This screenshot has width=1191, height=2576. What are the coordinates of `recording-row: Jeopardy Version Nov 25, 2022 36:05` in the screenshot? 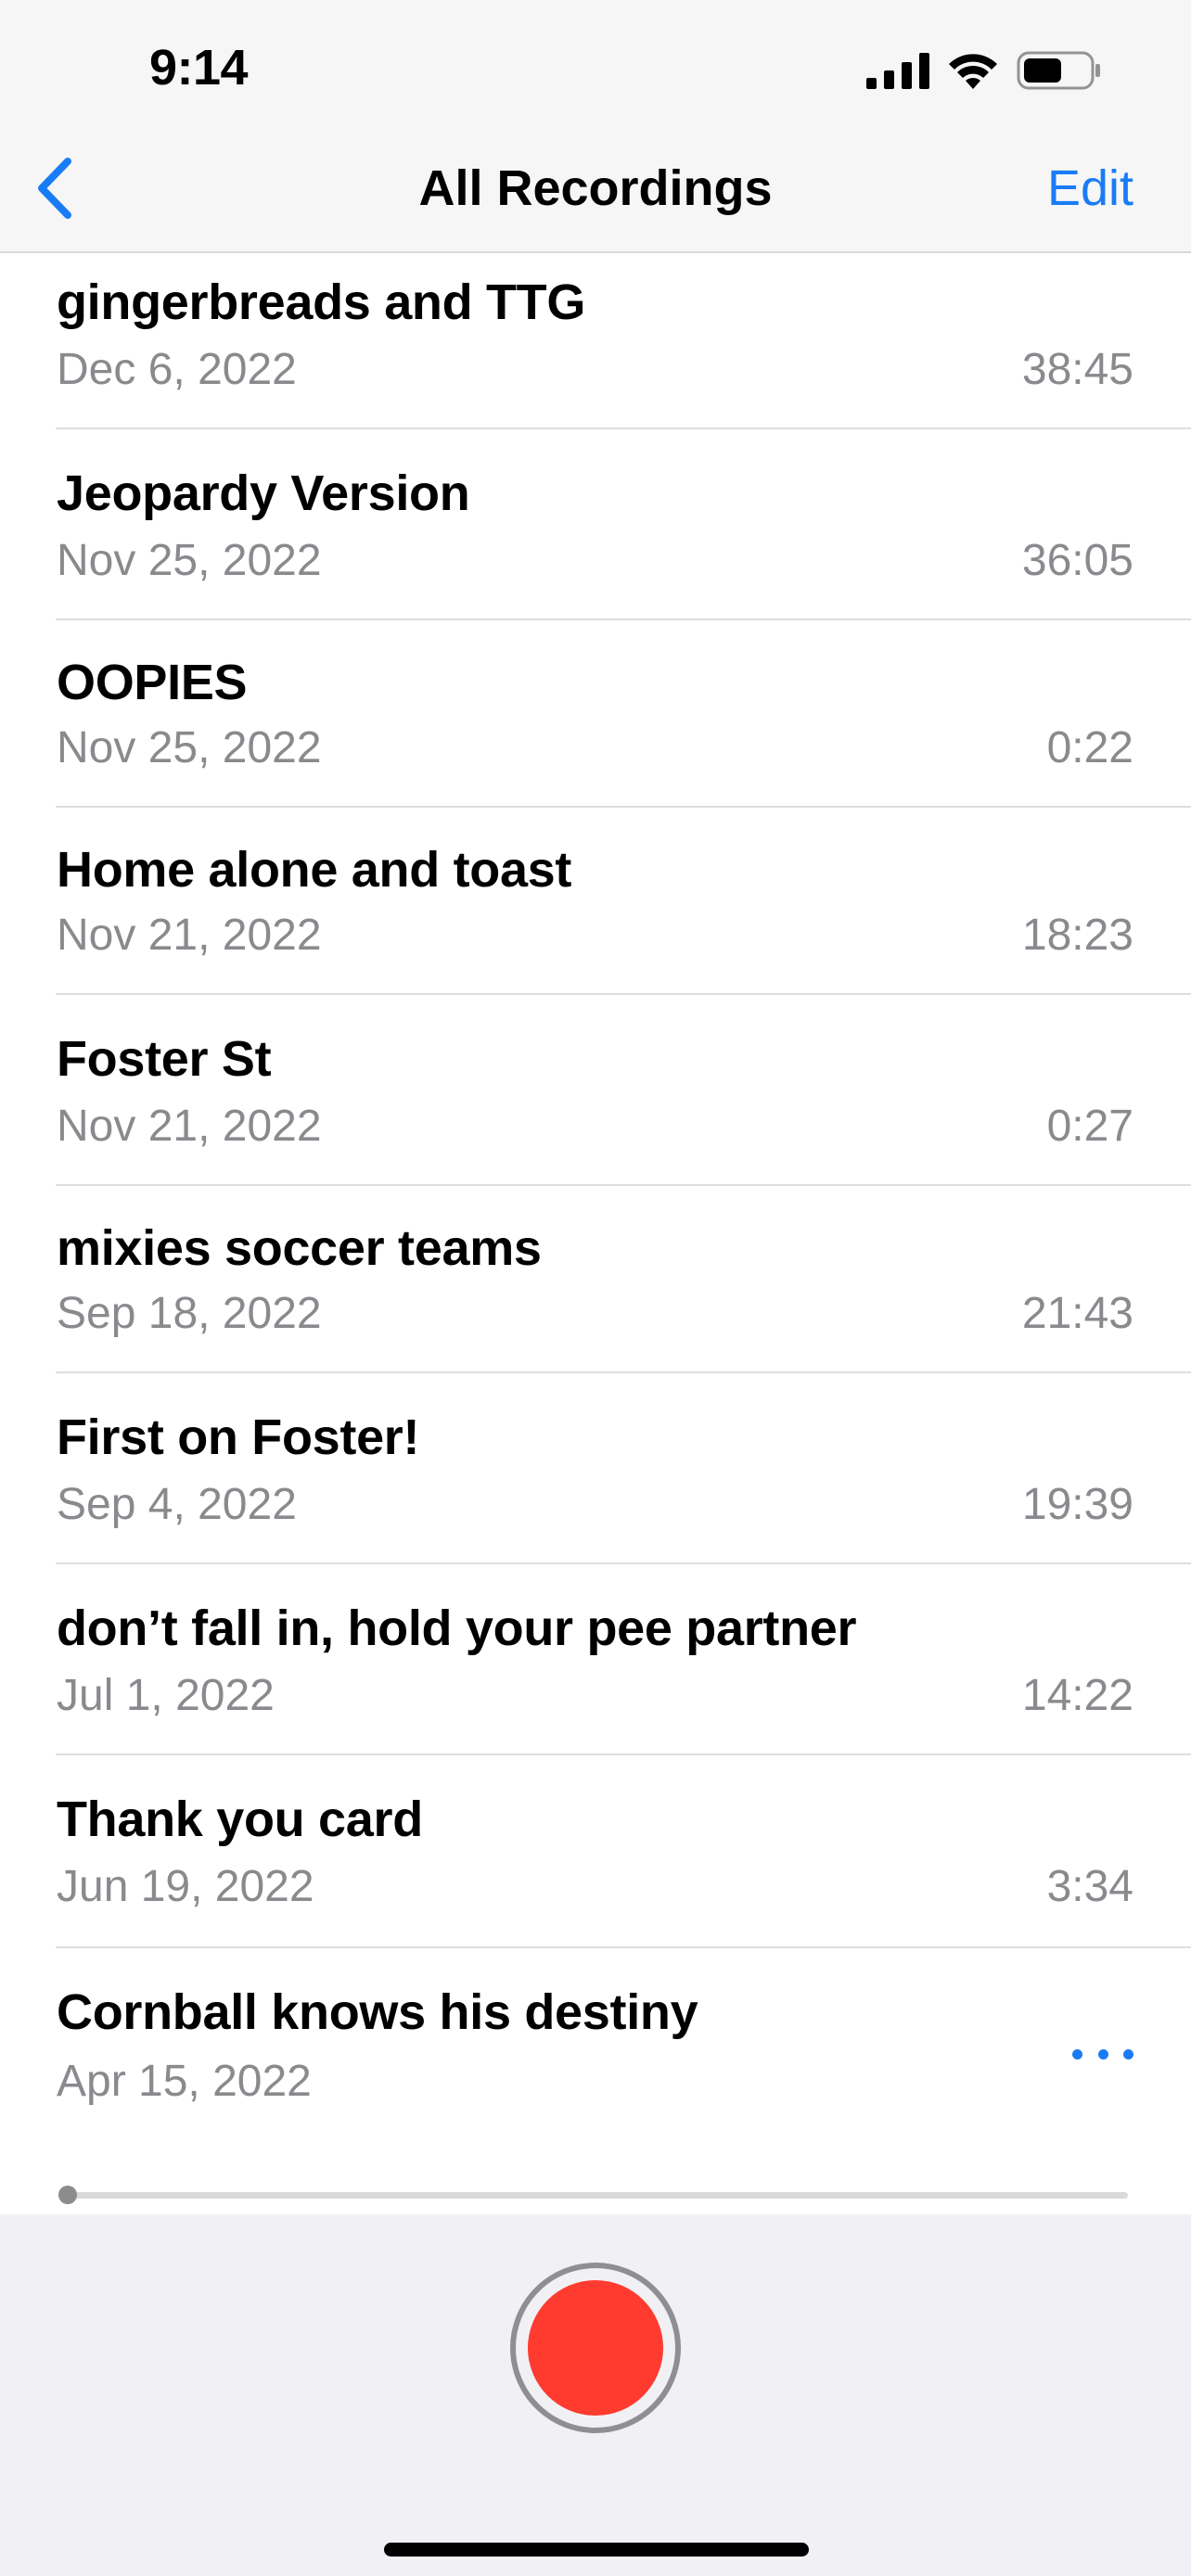 It's located at (595, 524).